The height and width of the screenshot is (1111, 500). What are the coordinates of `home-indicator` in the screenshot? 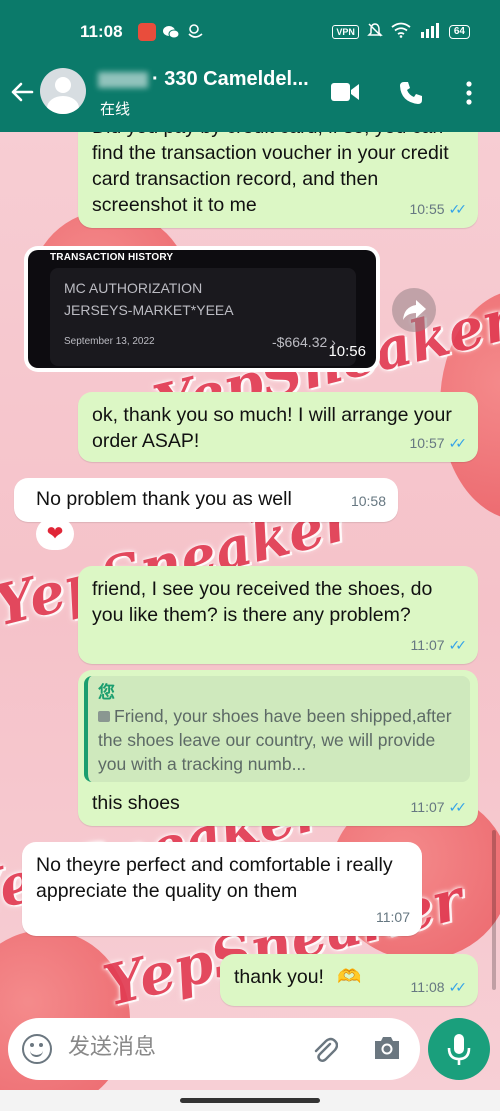 It's located at (250, 1100).